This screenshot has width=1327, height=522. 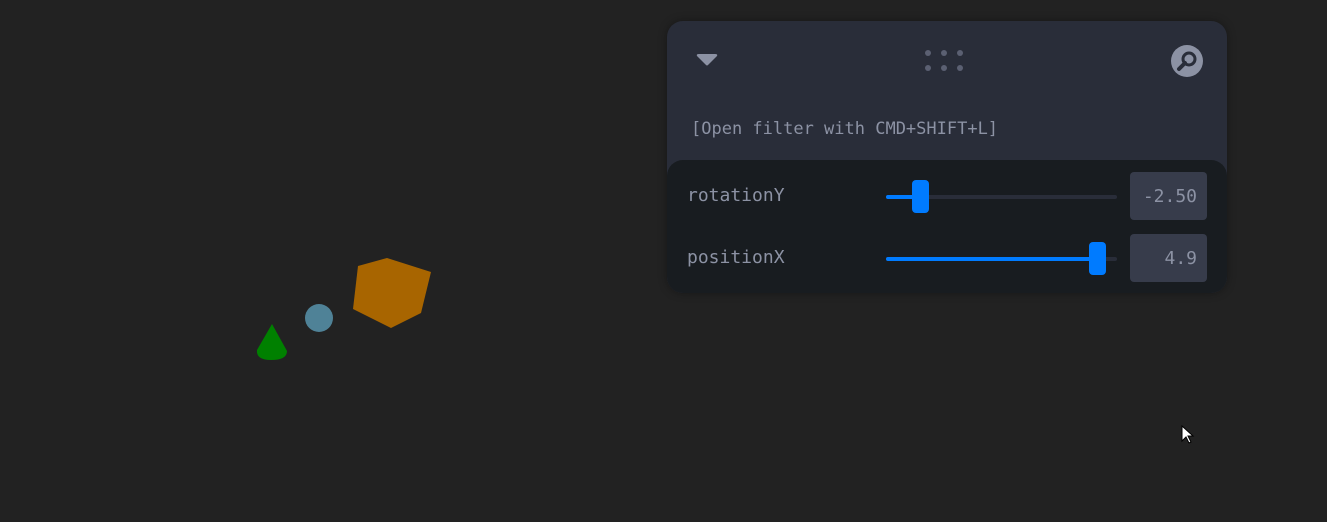 I want to click on search-icon, so click(x=1187, y=61).